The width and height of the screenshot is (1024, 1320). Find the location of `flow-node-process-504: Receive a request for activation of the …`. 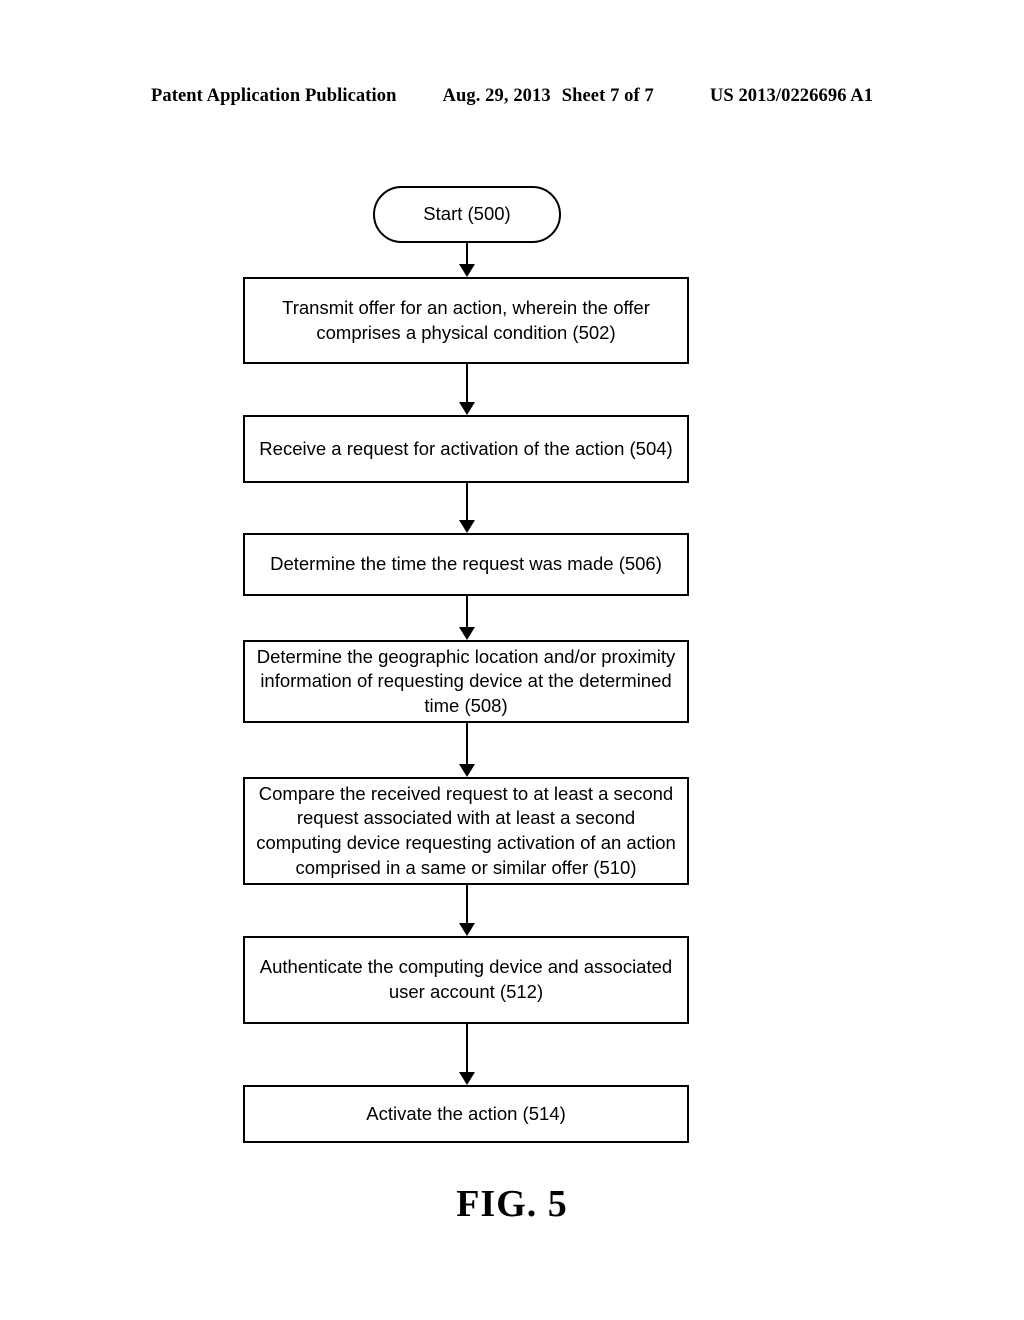

flow-node-process-504: Receive a request for activation of the … is located at coordinates (466, 449).